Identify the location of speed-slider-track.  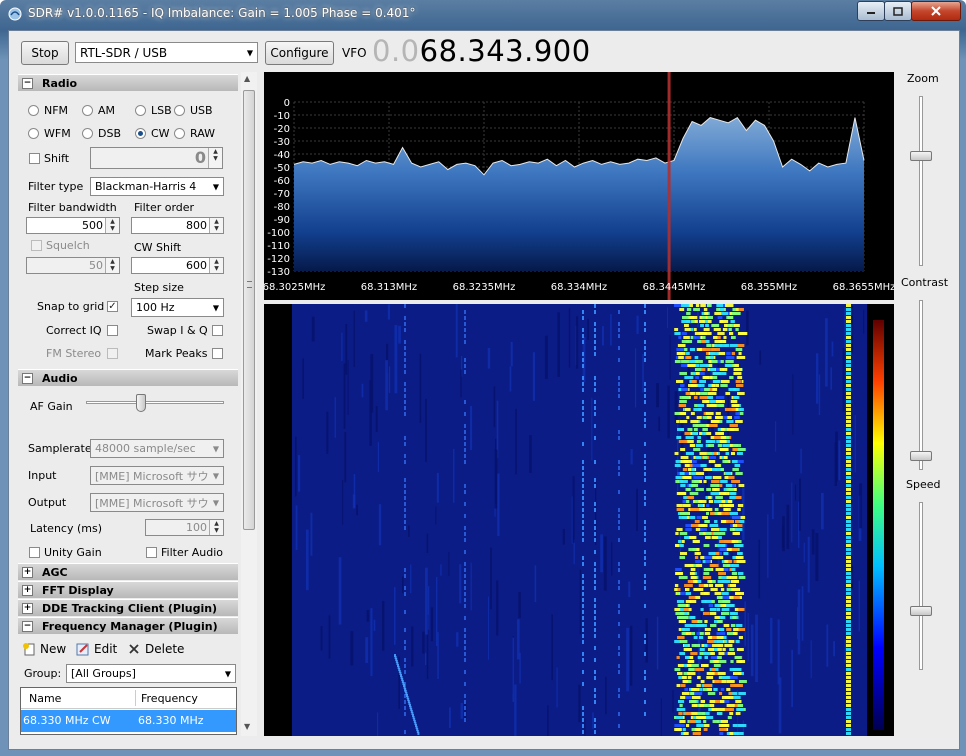
(921, 586).